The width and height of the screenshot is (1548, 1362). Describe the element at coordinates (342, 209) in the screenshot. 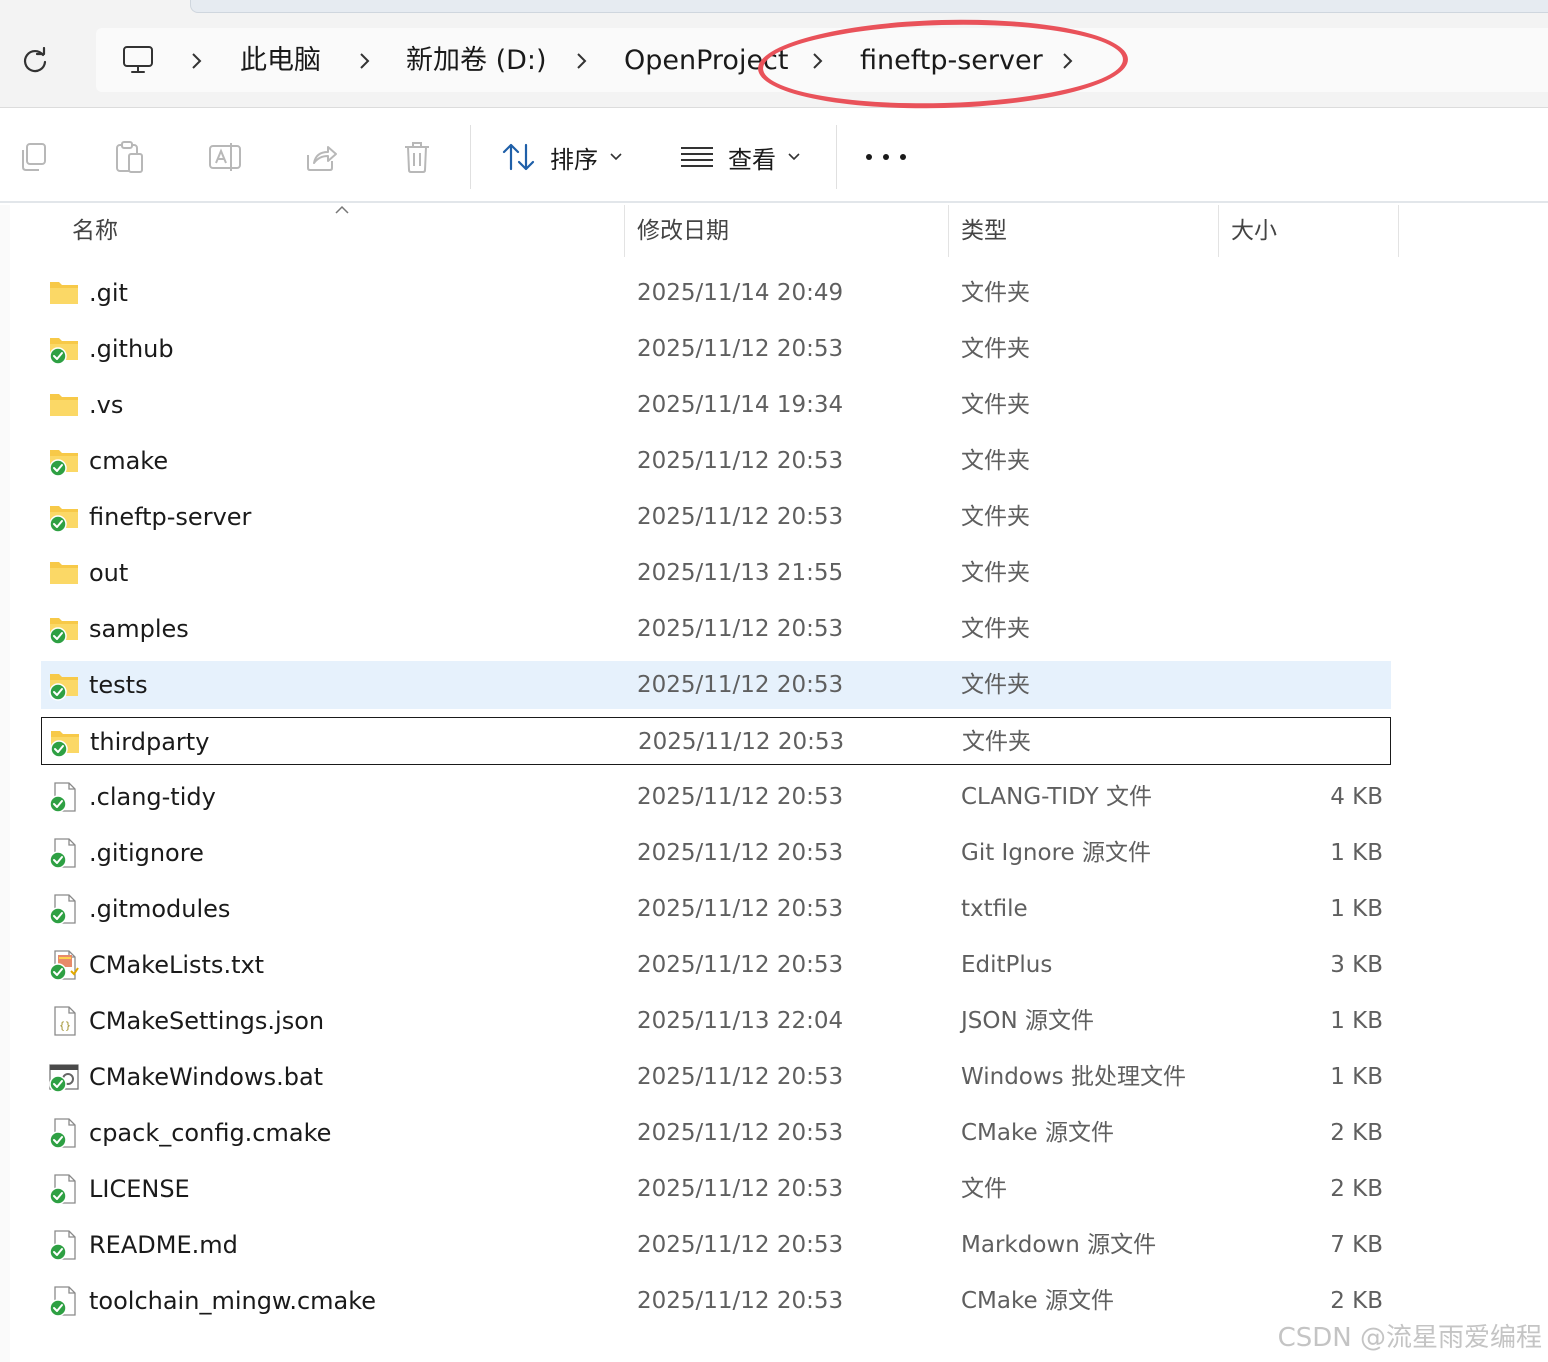

I see `sort-ascending-icon` at that location.